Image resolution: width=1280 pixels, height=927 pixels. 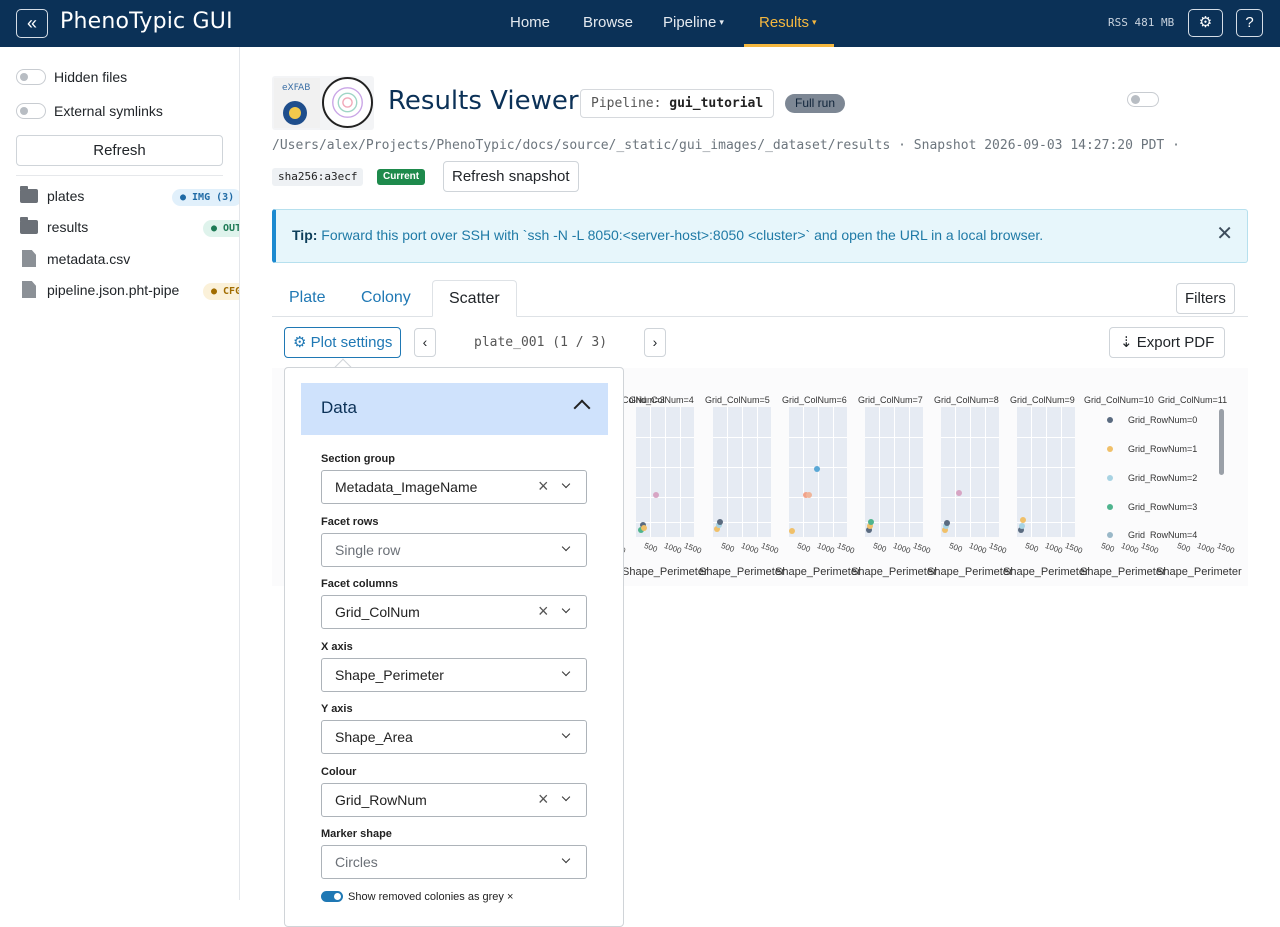 What do you see at coordinates (1221, 442) in the screenshot?
I see `legend-scrollbar` at bounding box center [1221, 442].